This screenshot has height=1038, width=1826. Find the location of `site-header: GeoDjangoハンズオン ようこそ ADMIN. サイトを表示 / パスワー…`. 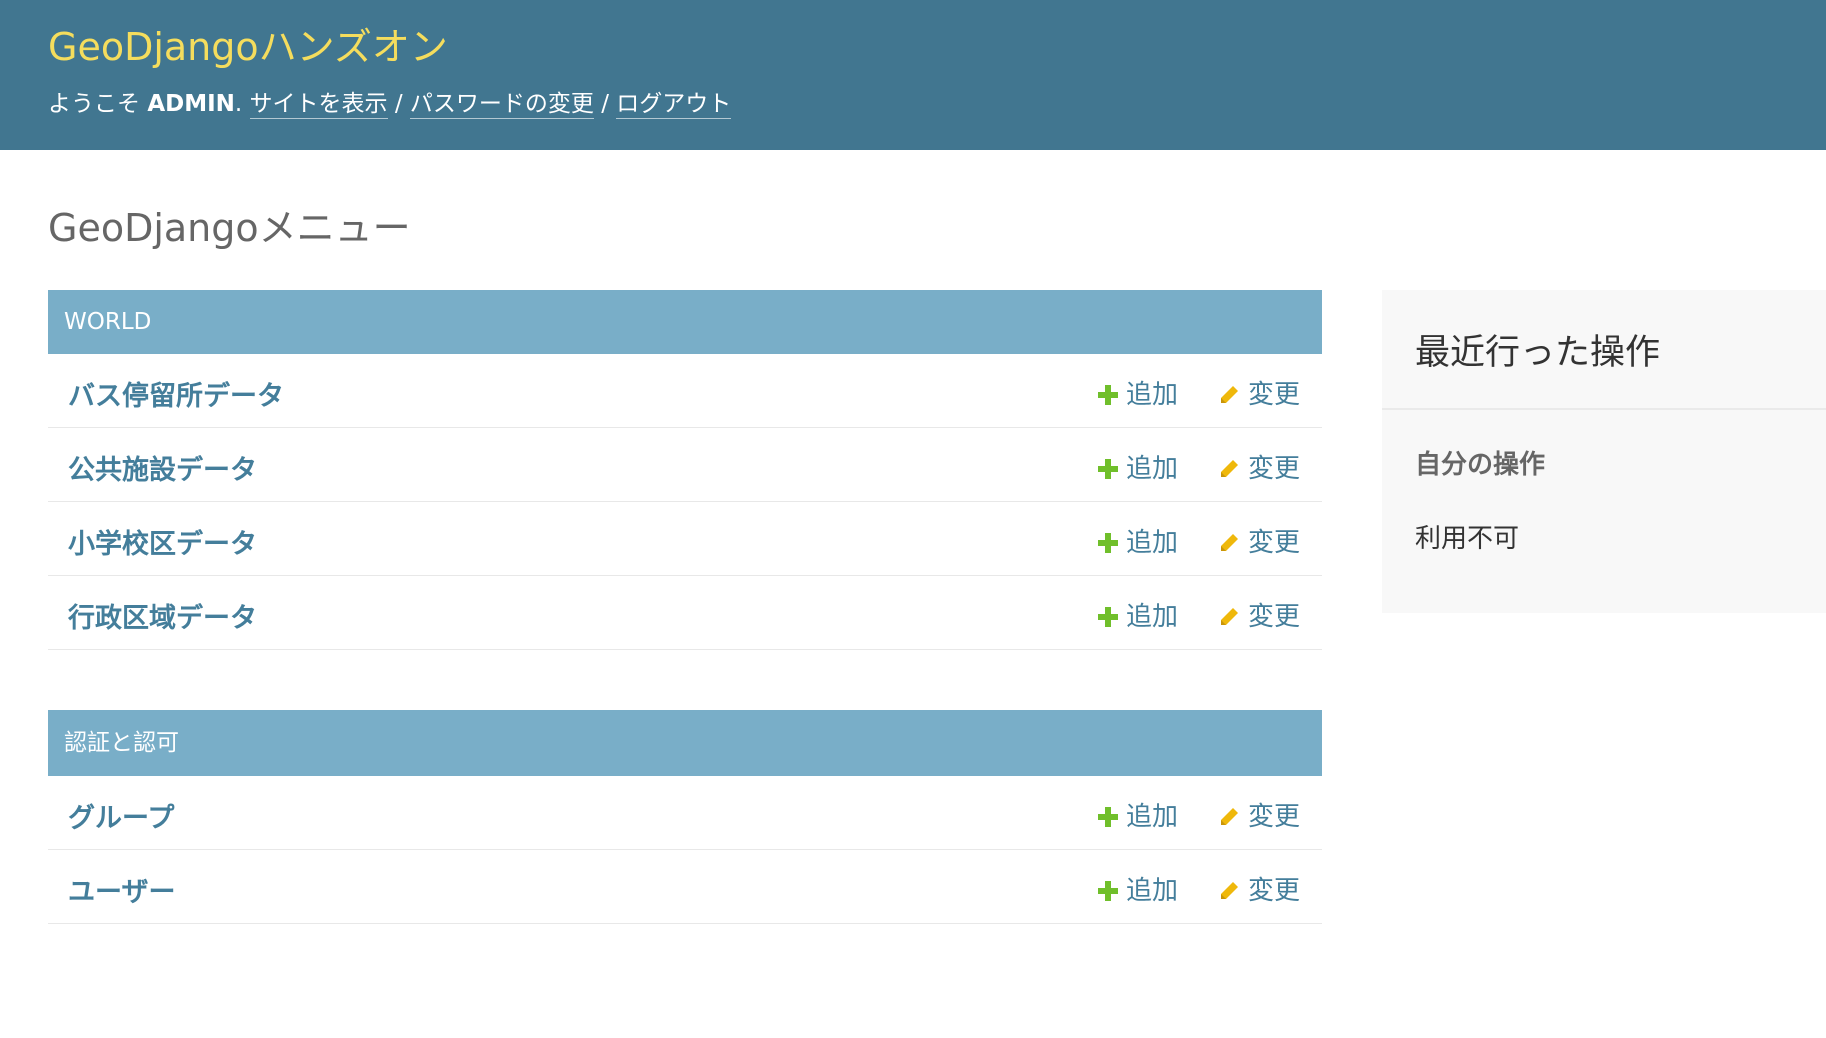

site-header: GeoDjangoハンズオン ようこそ ADMIN. サイトを表示 / パスワー… is located at coordinates (913, 75).